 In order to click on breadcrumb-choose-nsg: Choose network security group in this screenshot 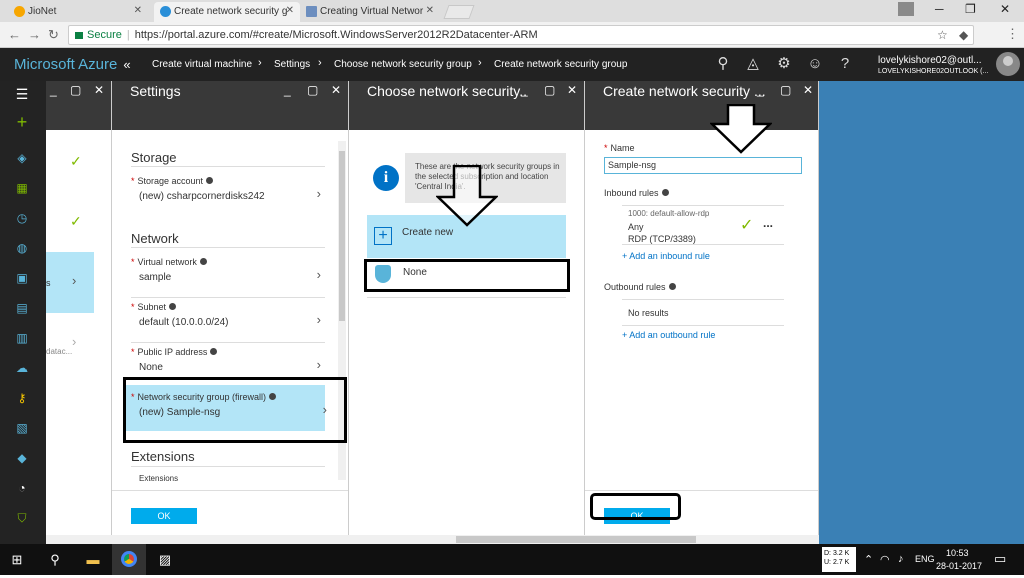, I will do `click(403, 64)`.